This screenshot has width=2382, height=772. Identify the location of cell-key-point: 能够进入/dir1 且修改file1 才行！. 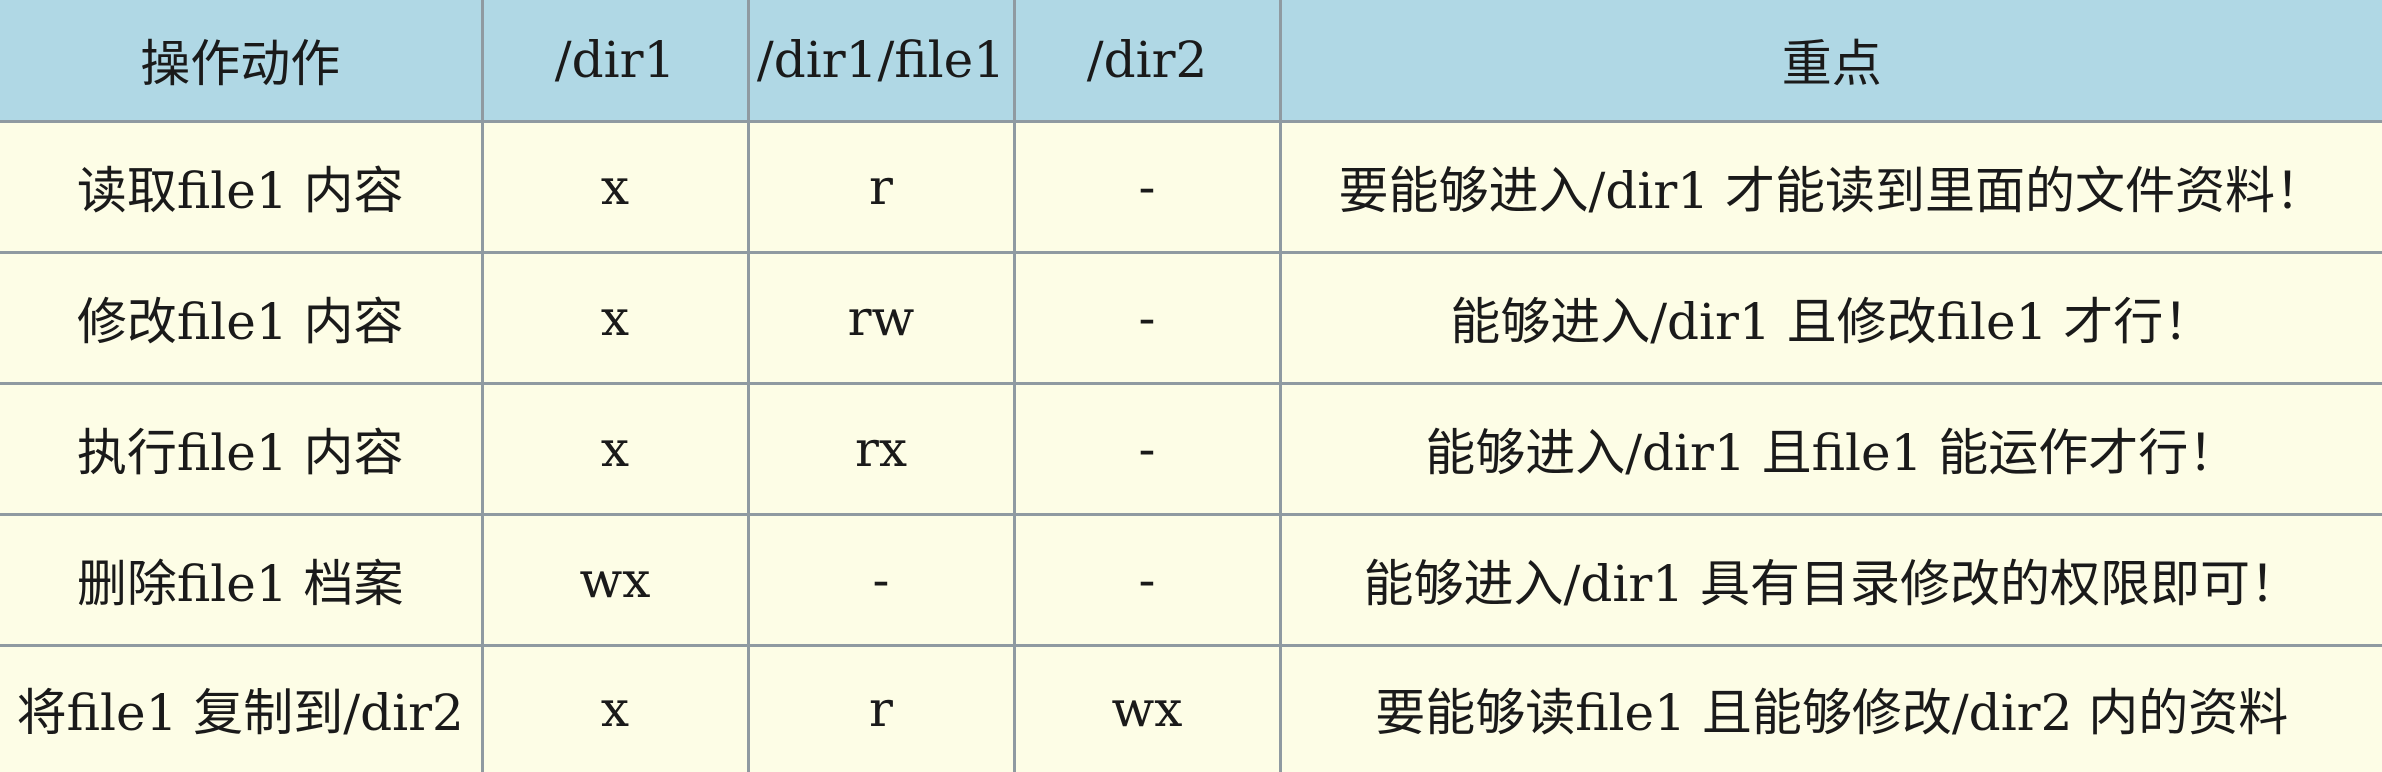
(1830, 317).